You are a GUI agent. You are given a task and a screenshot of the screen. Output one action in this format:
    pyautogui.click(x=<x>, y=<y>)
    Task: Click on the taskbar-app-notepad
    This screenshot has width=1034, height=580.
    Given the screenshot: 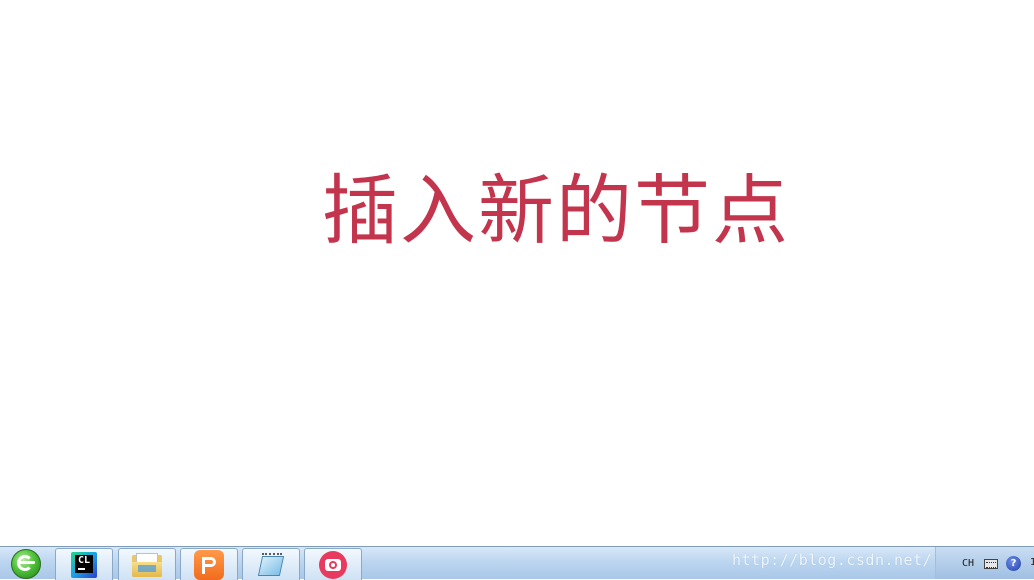 What is the action you would take?
    pyautogui.click(x=271, y=564)
    